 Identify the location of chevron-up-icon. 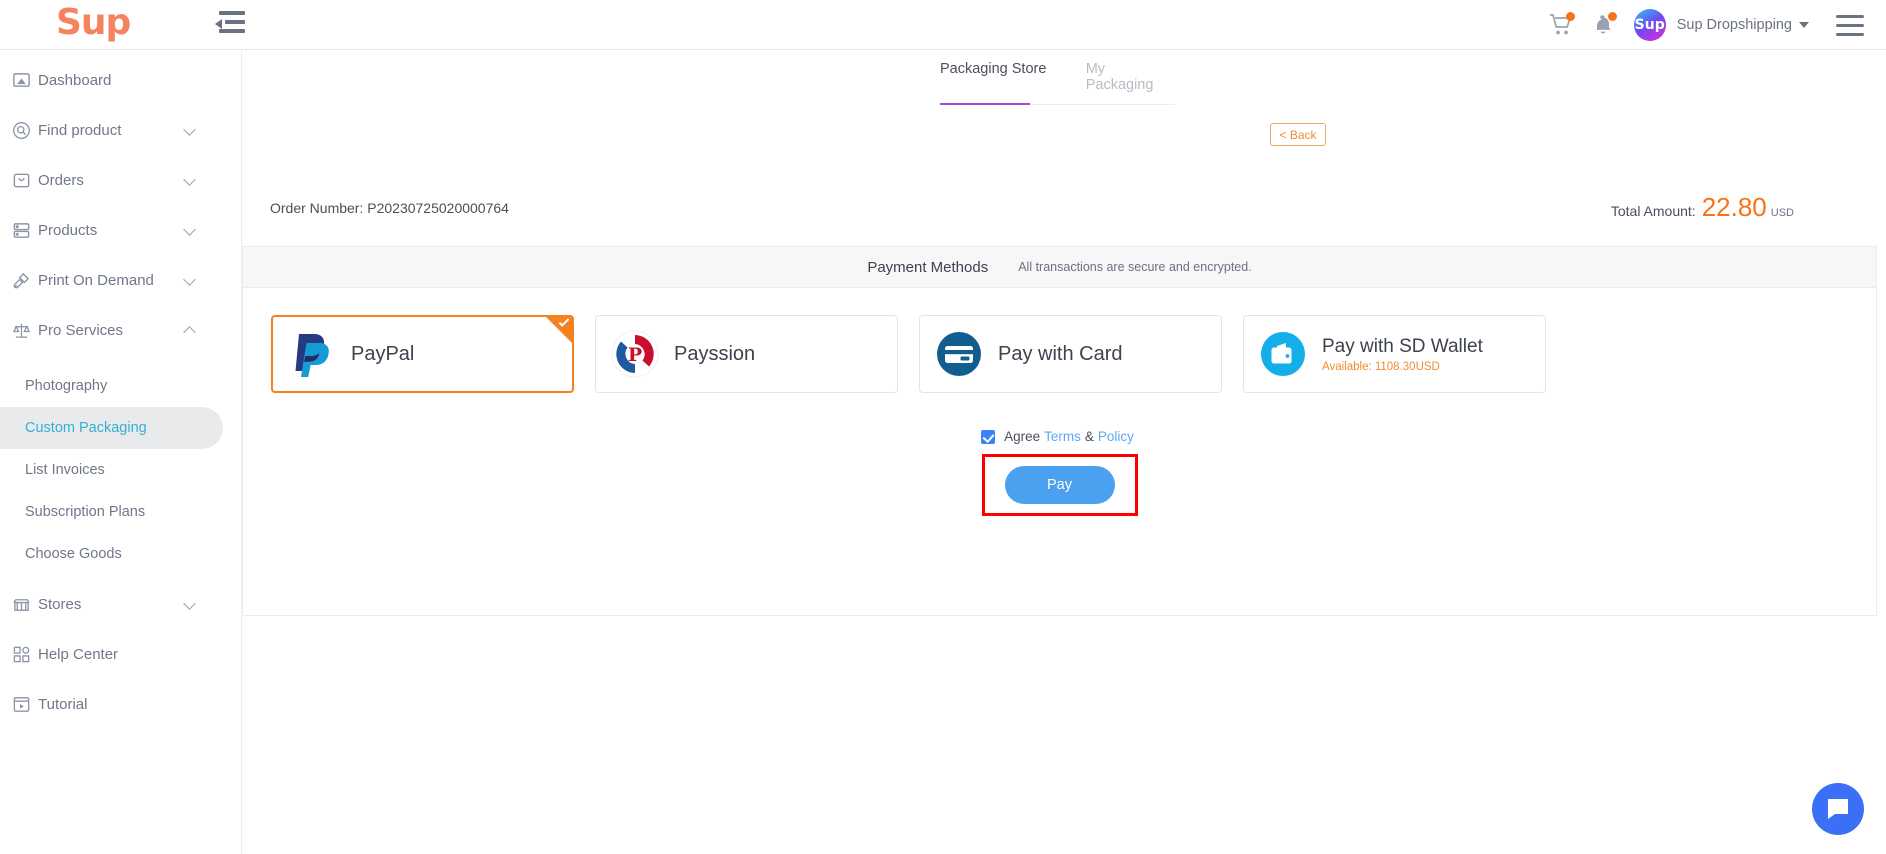
(189, 332).